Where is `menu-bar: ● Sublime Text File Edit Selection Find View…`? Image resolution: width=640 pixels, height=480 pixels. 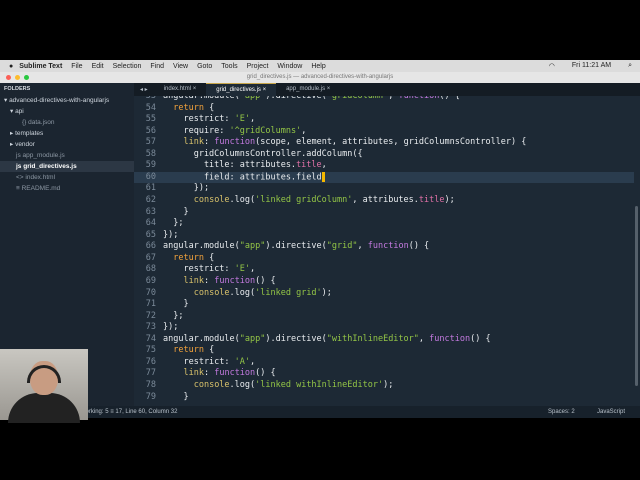 menu-bar: ● Sublime Text File Edit Selection Find View… is located at coordinates (320, 66).